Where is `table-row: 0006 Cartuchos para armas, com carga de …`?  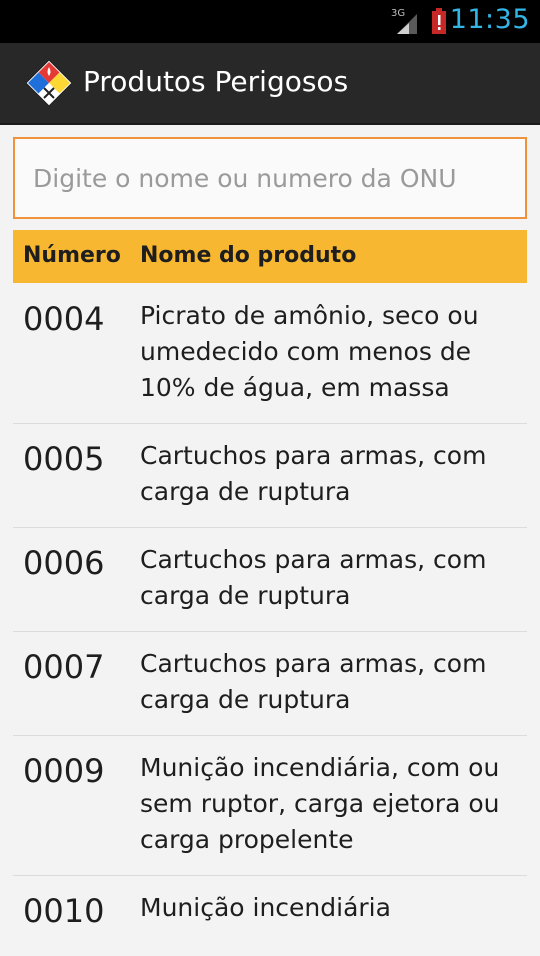
table-row: 0006 Cartuchos para armas, com carga de … is located at coordinates (270, 580).